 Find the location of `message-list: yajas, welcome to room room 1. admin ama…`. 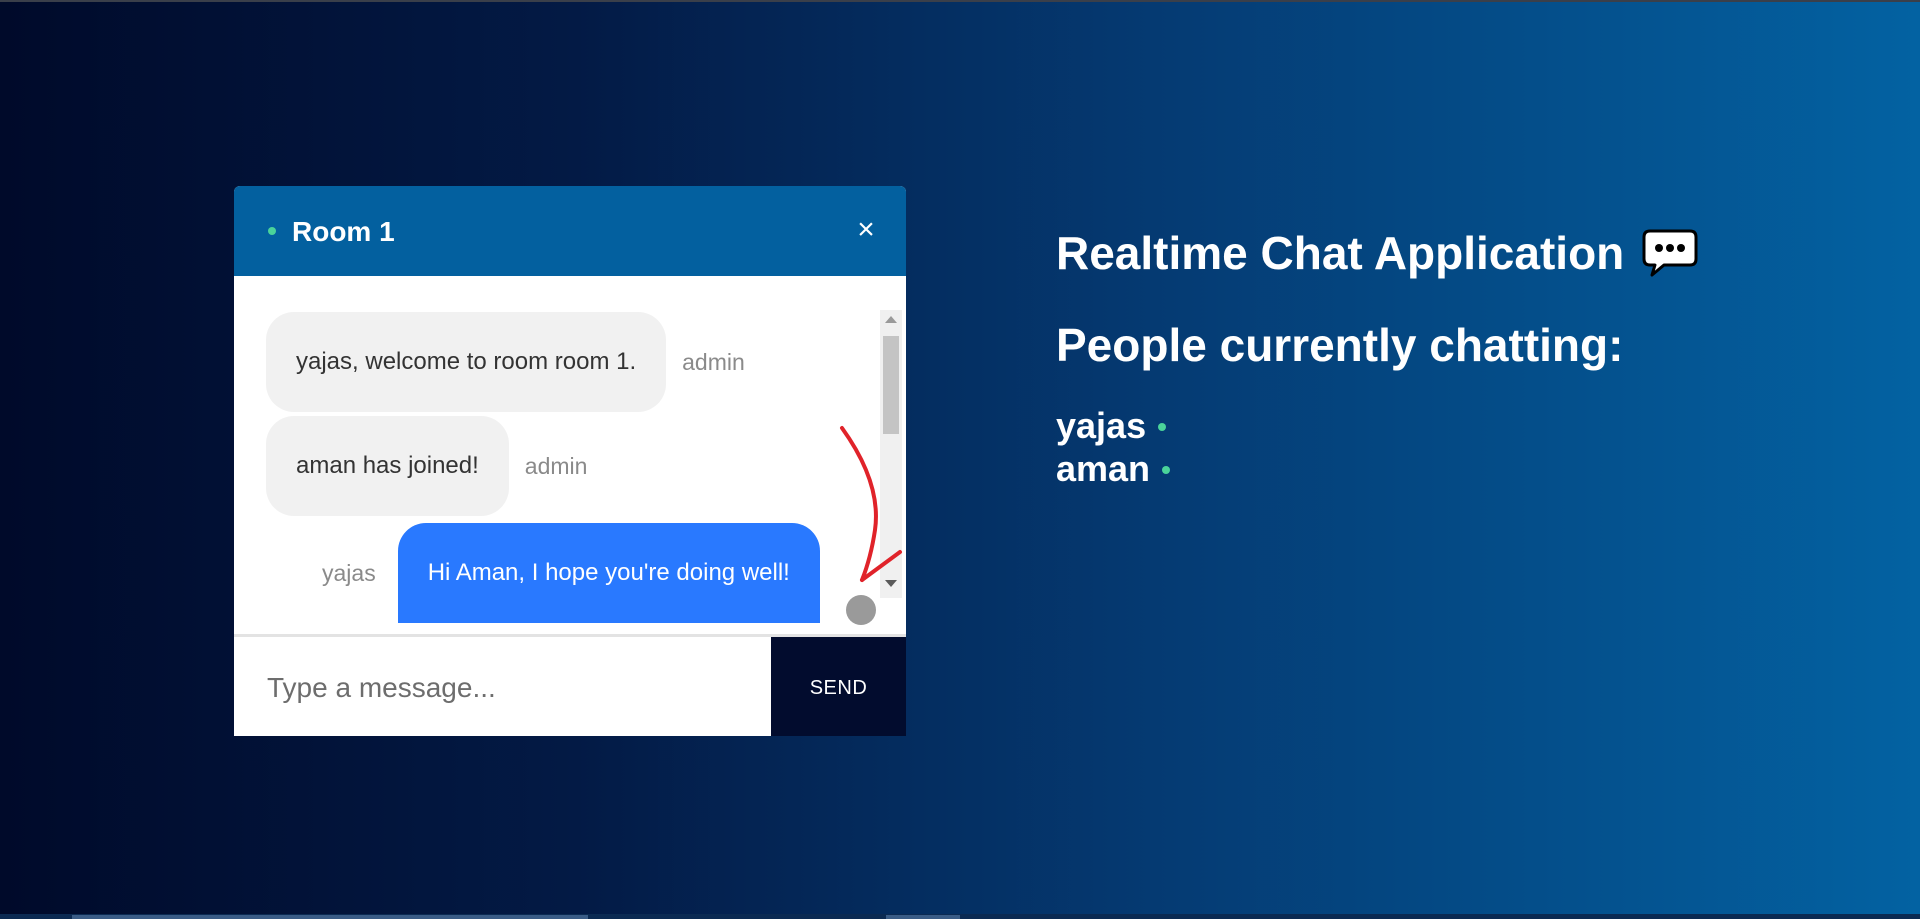

message-list: yajas, welcome to room room 1. admin ama… is located at coordinates (570, 454).